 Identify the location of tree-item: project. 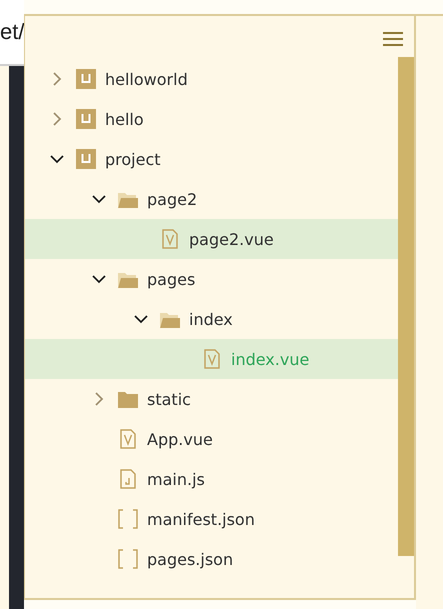
(211, 159).